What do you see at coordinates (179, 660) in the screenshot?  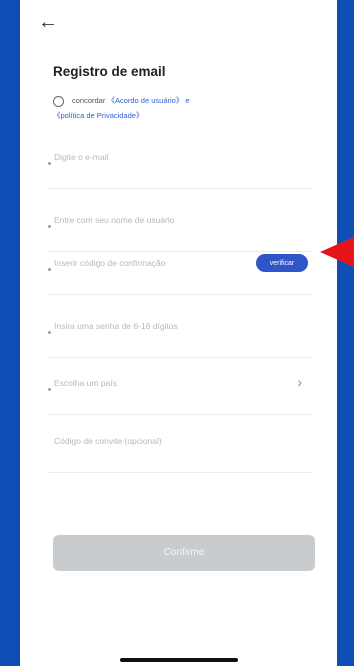 I see `home-indicator` at bounding box center [179, 660].